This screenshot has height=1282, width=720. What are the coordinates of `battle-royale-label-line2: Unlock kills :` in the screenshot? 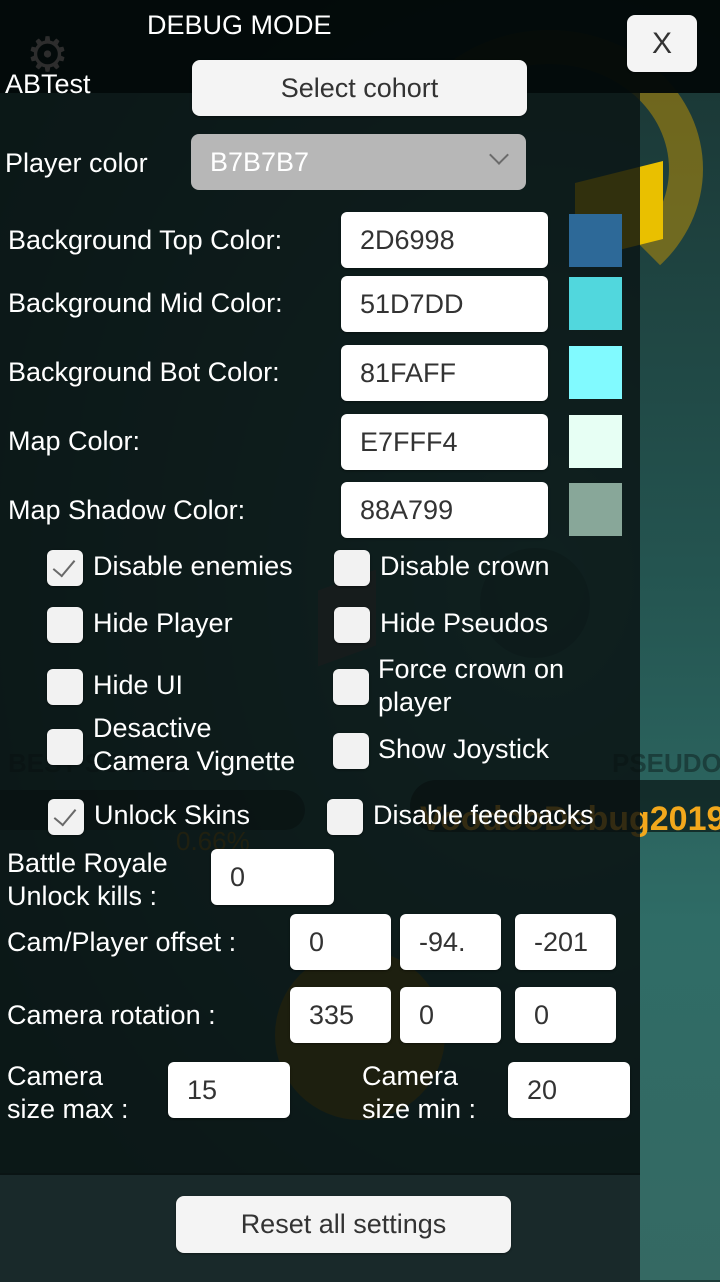 It's located at (82, 896).